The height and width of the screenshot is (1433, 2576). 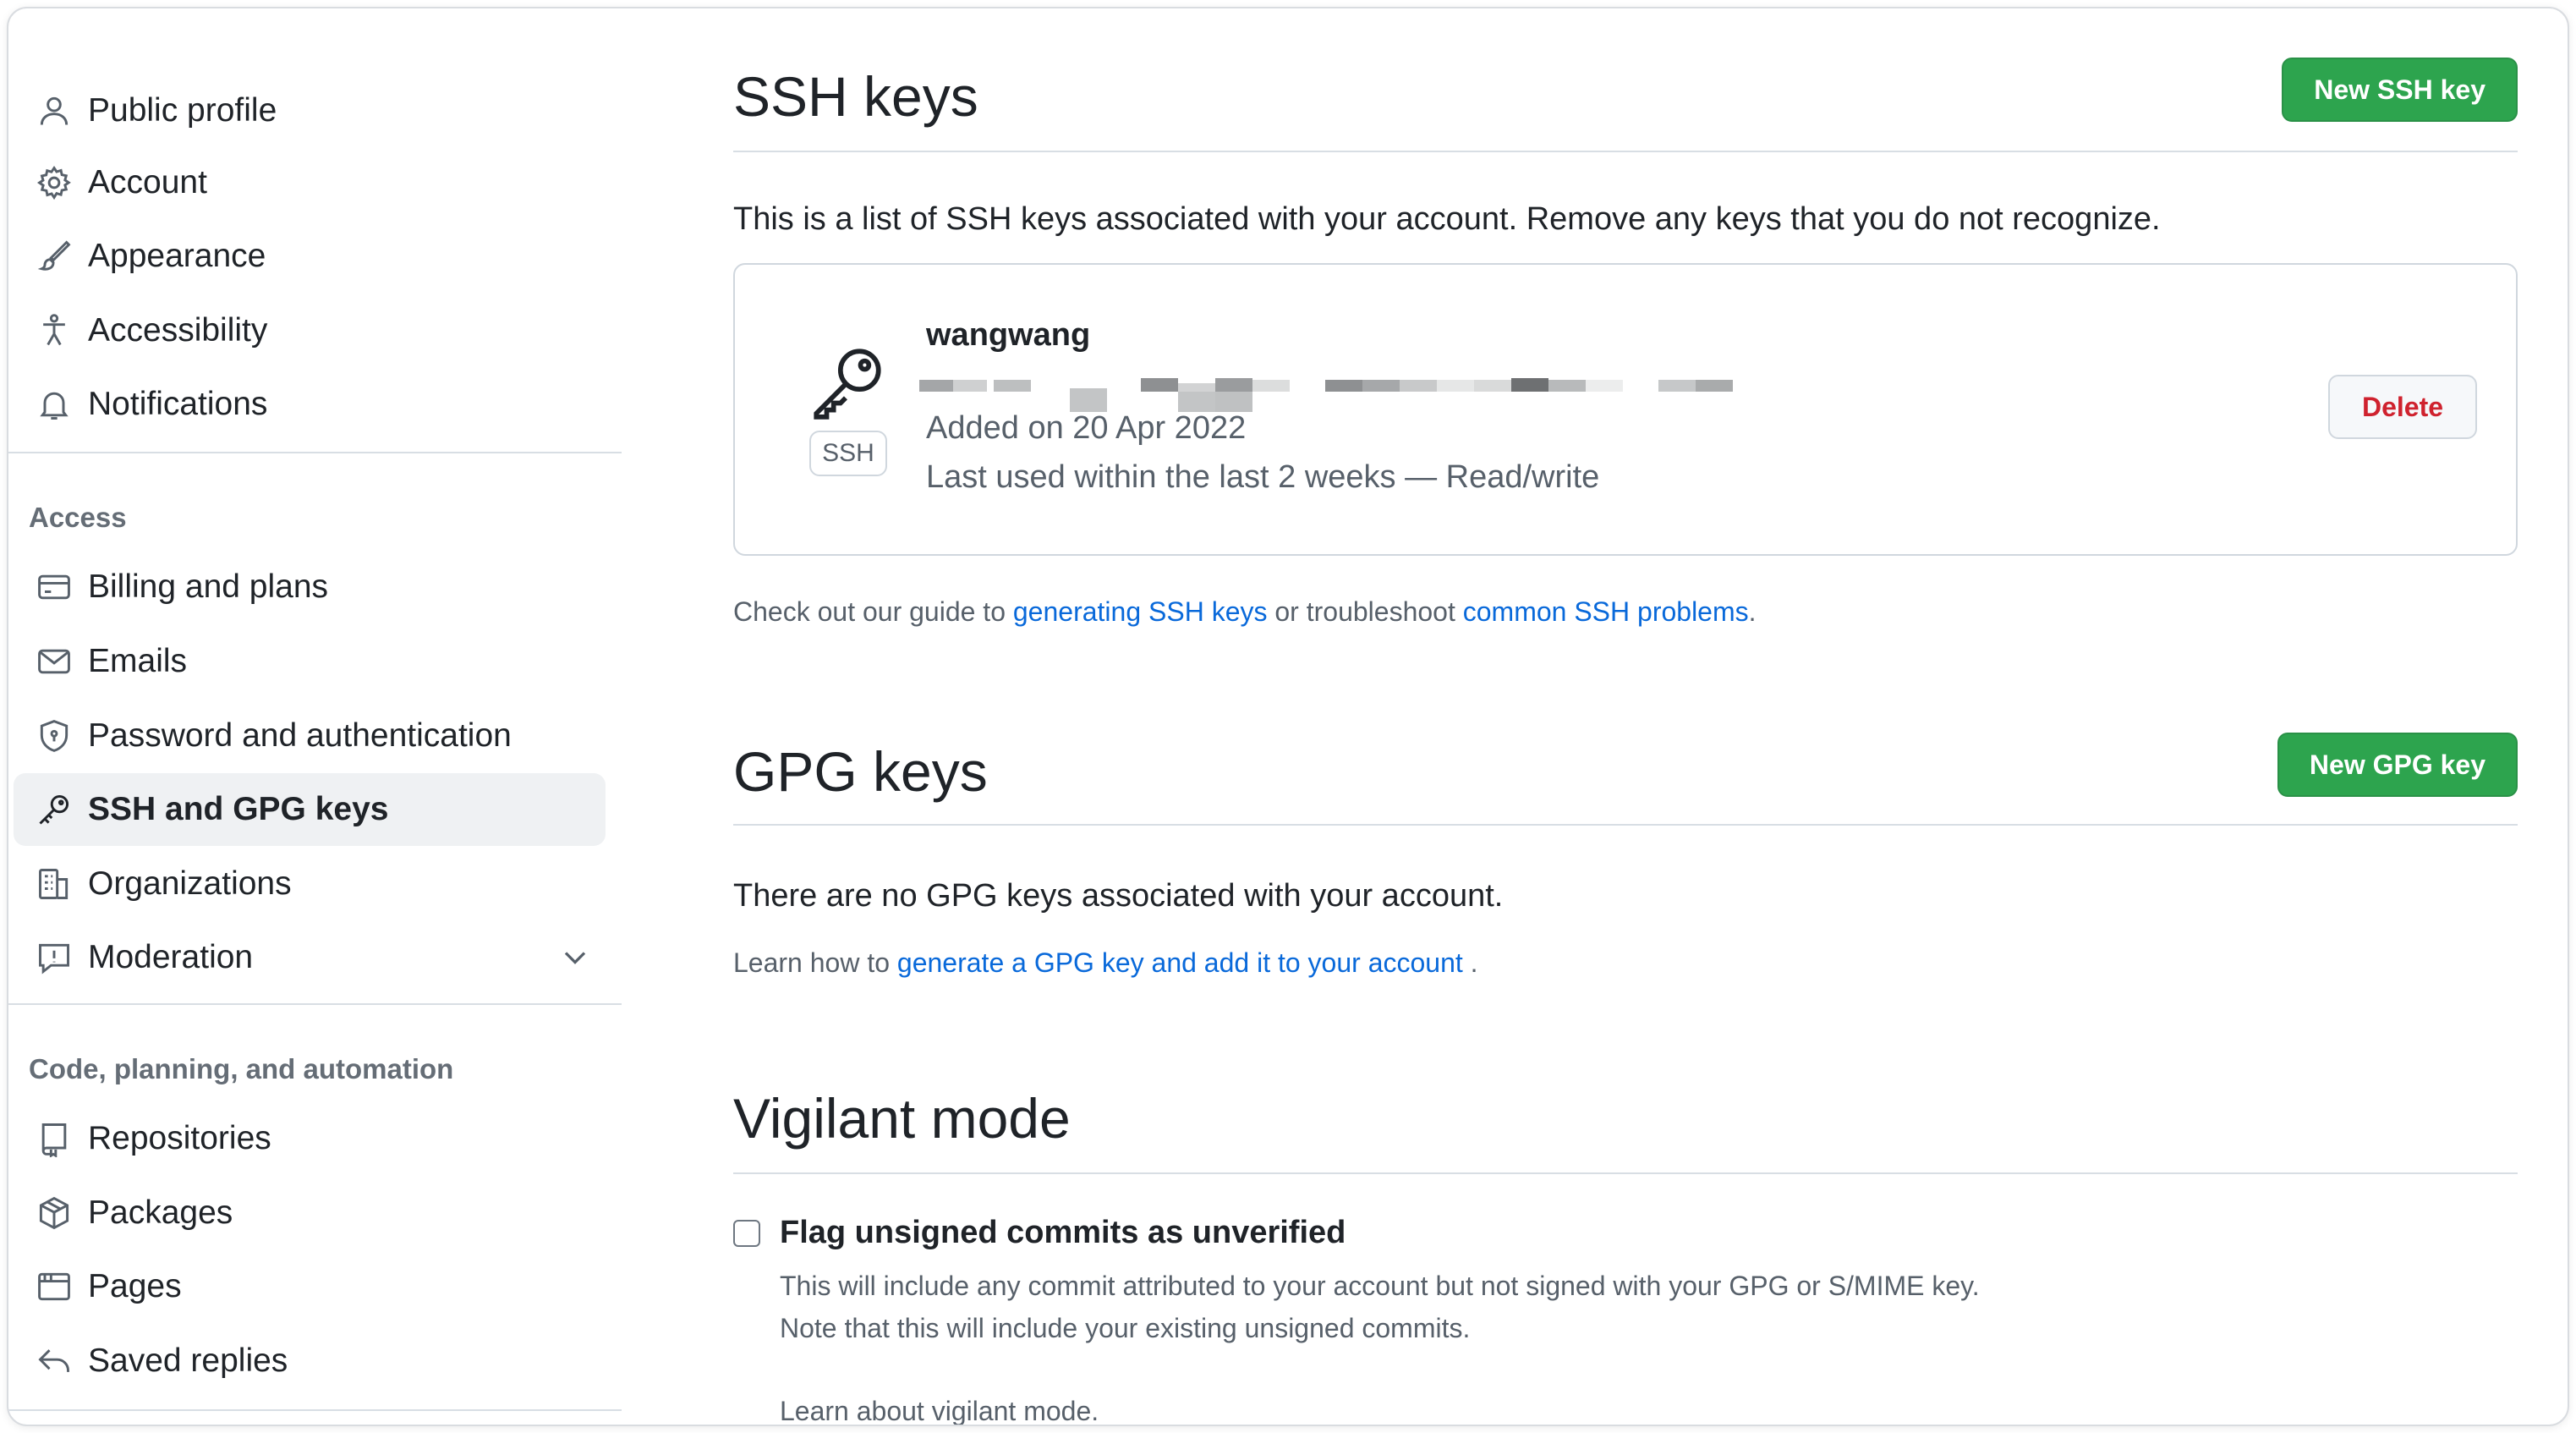 I want to click on sidebar-item-label: Packages, so click(x=160, y=1212).